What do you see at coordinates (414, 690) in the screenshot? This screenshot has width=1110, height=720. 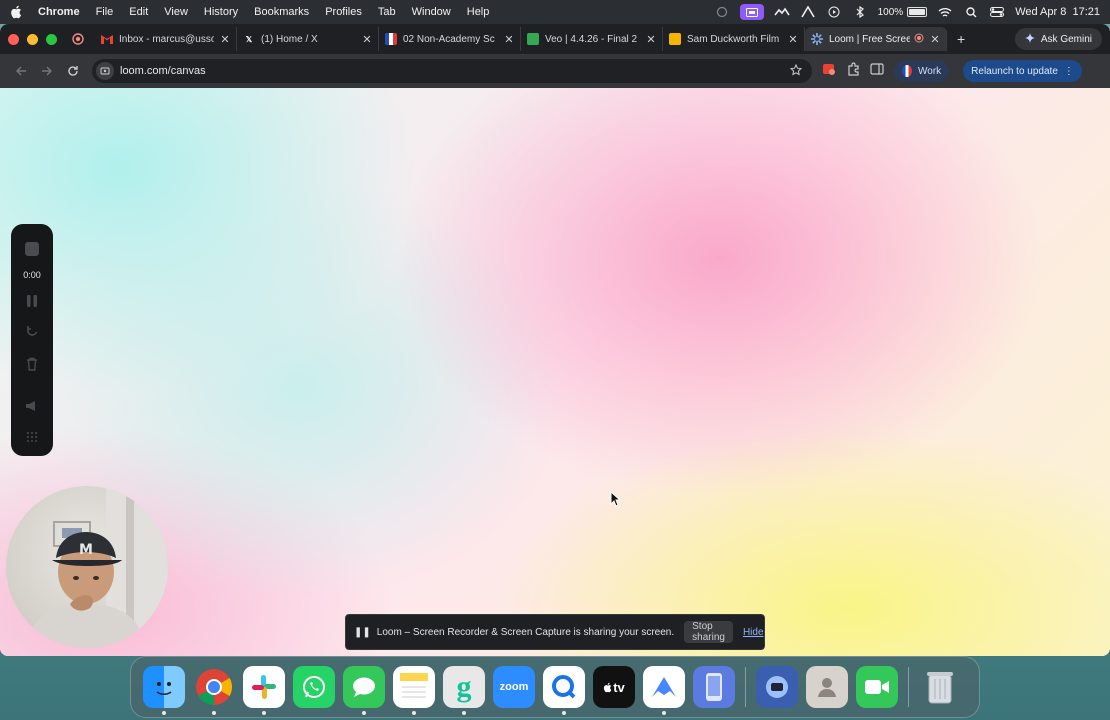 I see `dock-notes` at bounding box center [414, 690].